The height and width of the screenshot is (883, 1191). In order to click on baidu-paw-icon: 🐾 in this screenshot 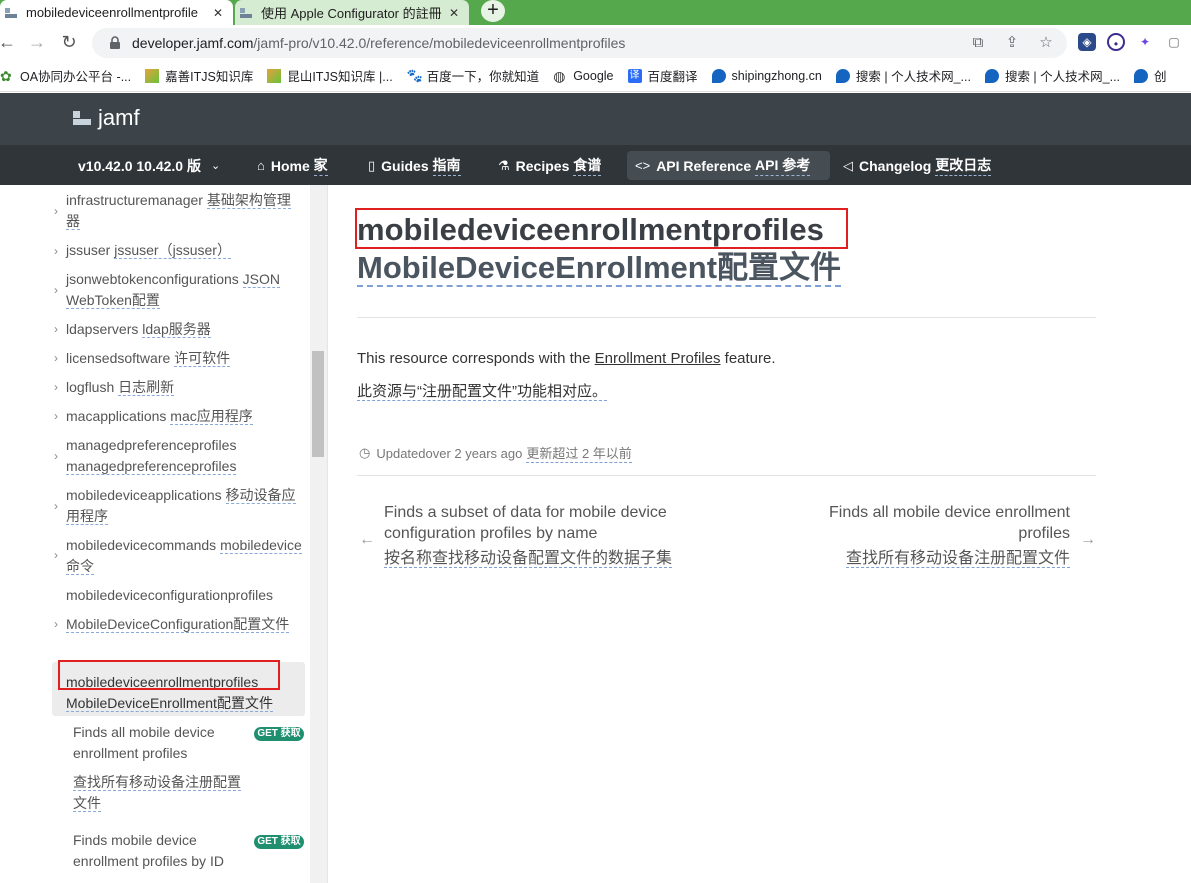, I will do `click(414, 75)`.